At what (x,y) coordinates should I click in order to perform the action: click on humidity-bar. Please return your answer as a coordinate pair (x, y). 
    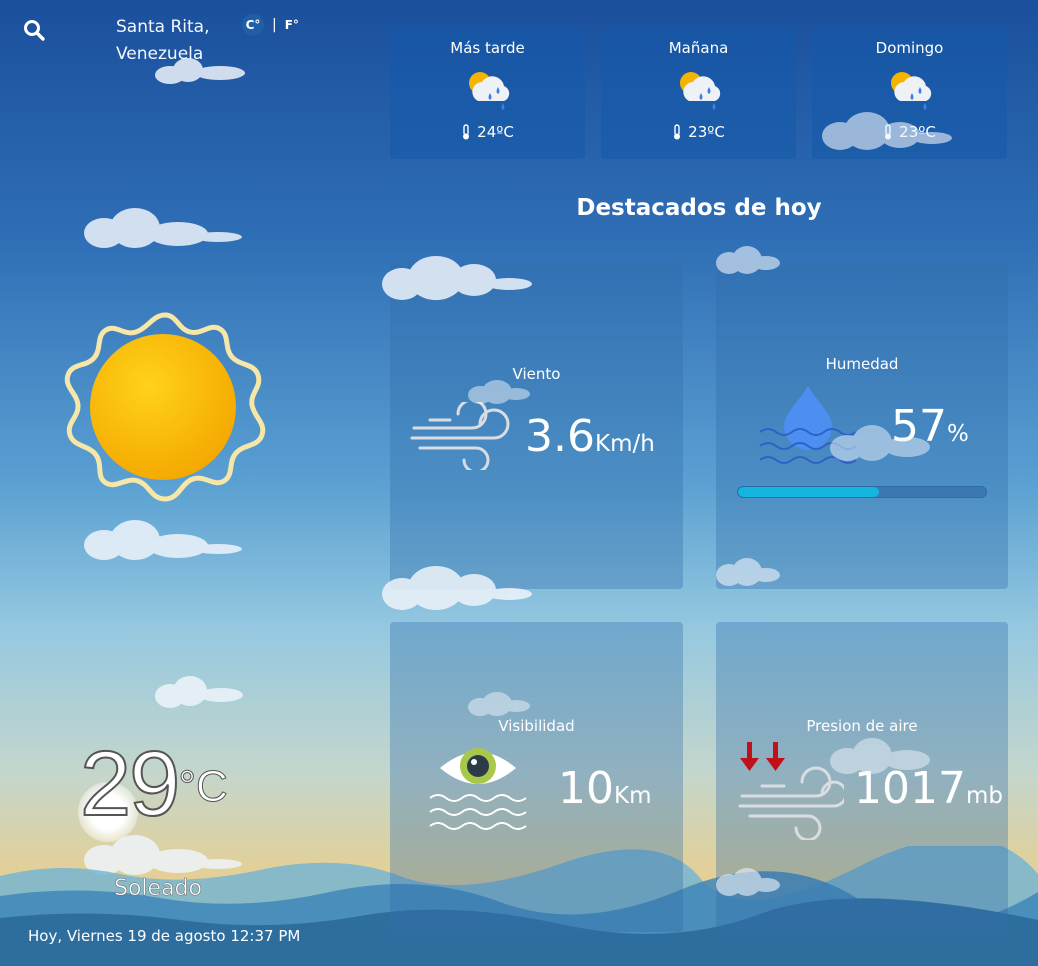
    Looking at the image, I should click on (862, 492).